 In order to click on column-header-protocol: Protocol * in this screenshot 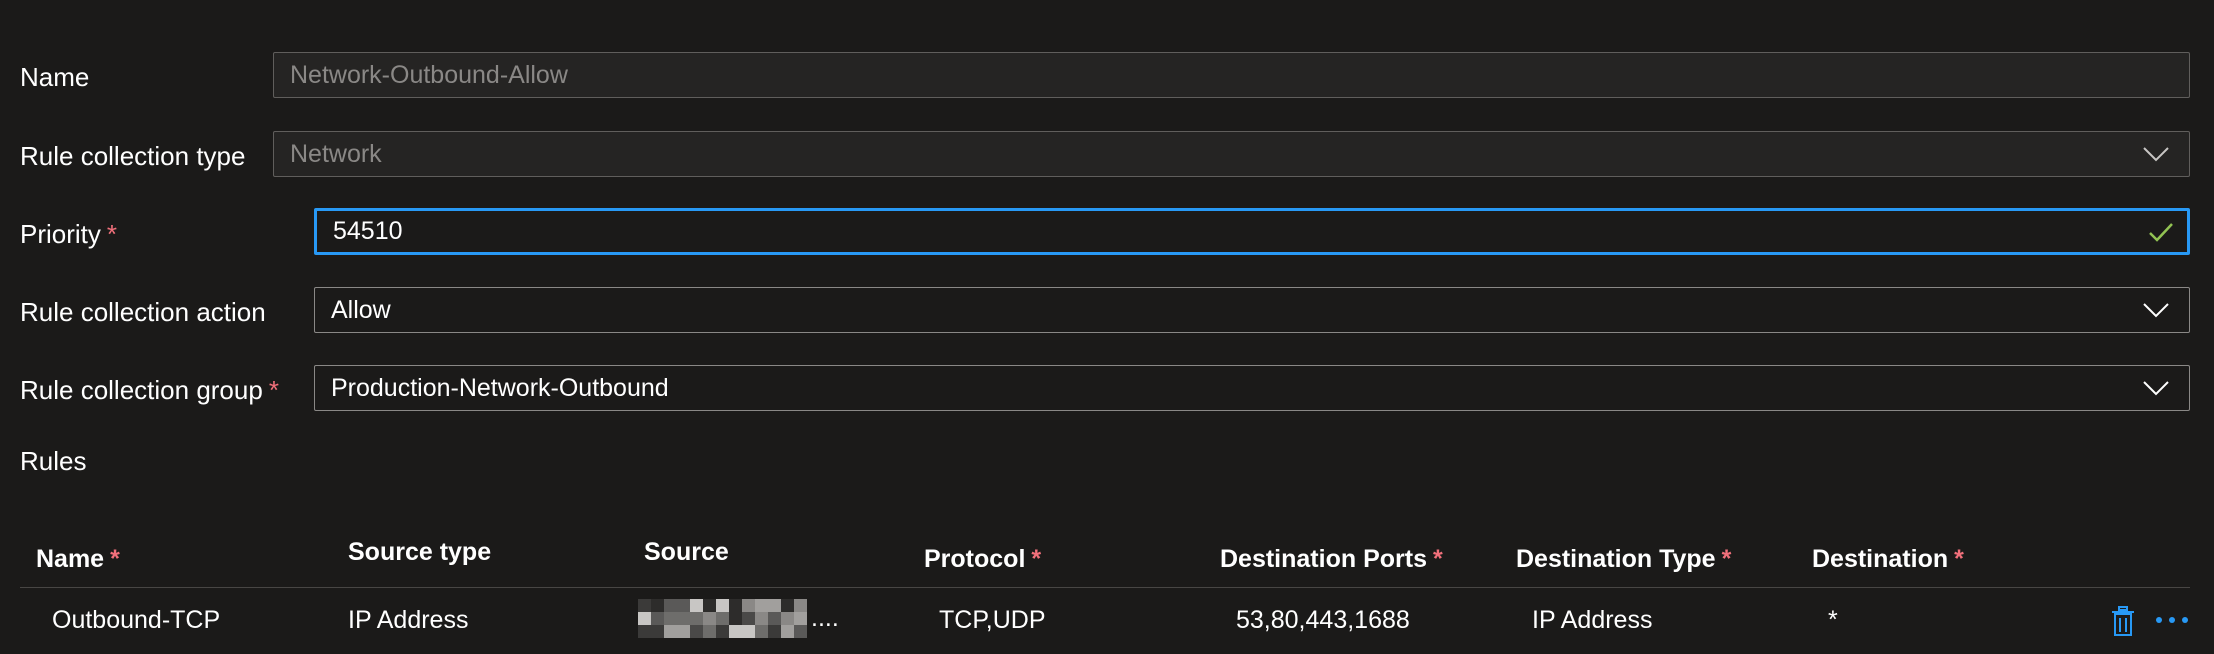, I will do `click(983, 559)`.